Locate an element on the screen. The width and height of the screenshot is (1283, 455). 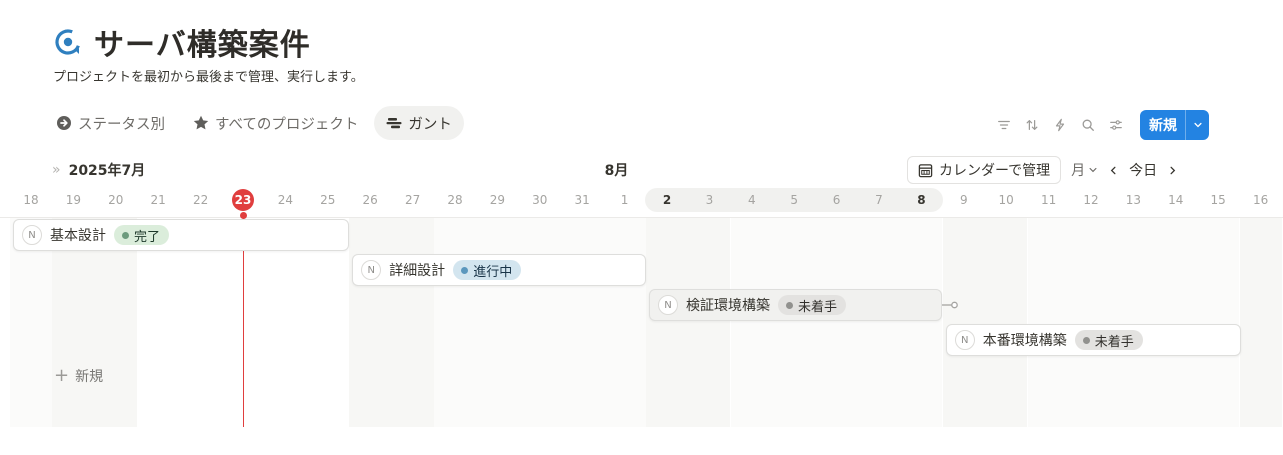
current-month-label: 2025年7月 is located at coordinates (107, 171).